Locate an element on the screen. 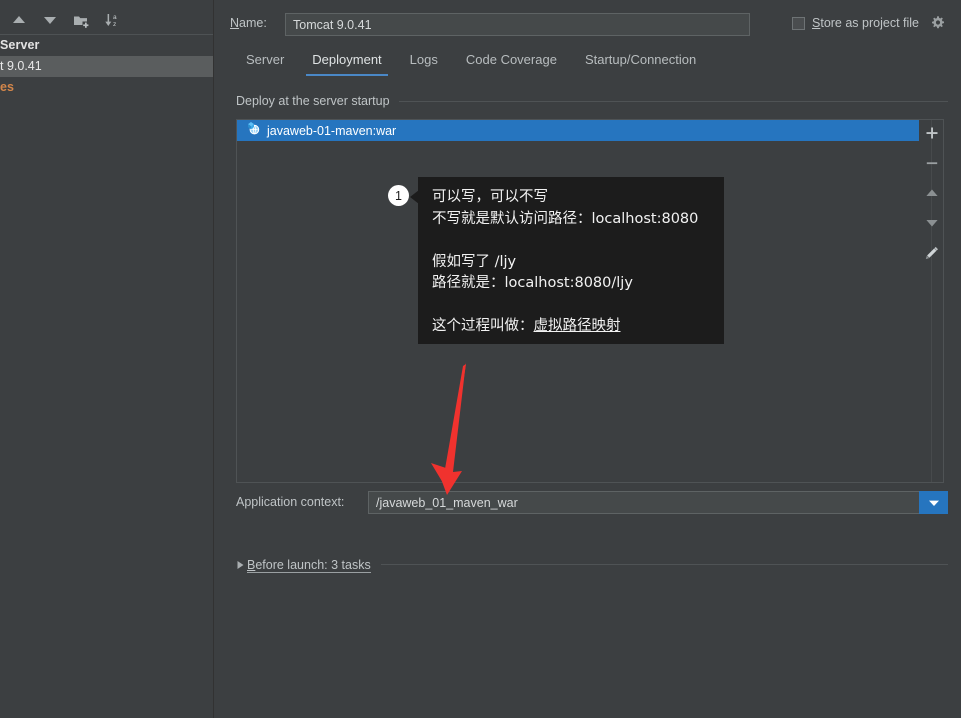  name-row: Name: Store as project file is located at coordinates (587, 25).